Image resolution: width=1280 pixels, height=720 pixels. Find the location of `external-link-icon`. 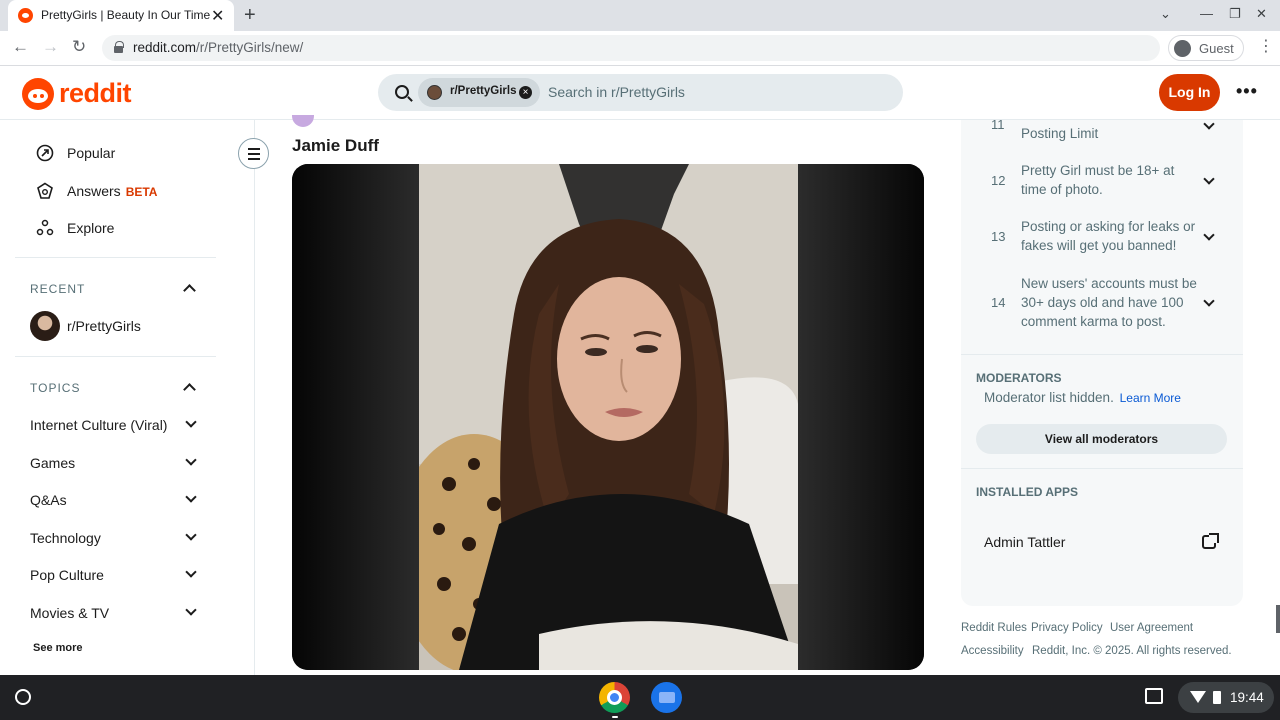

external-link-icon is located at coordinates (1210, 541).